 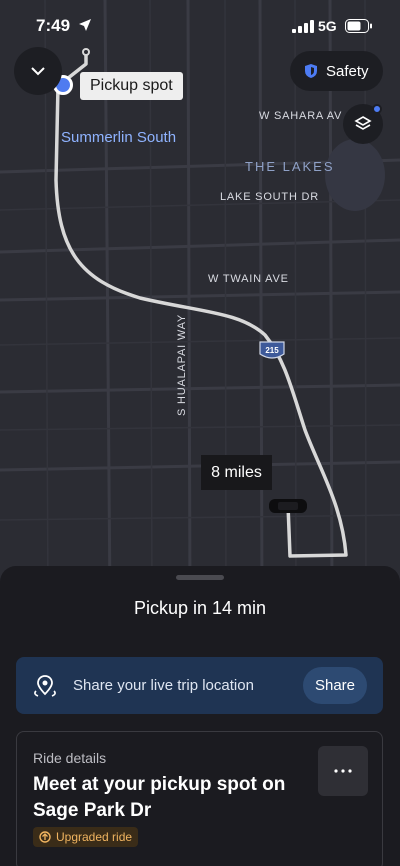 I want to click on safety-button: Safety, so click(x=336, y=71).